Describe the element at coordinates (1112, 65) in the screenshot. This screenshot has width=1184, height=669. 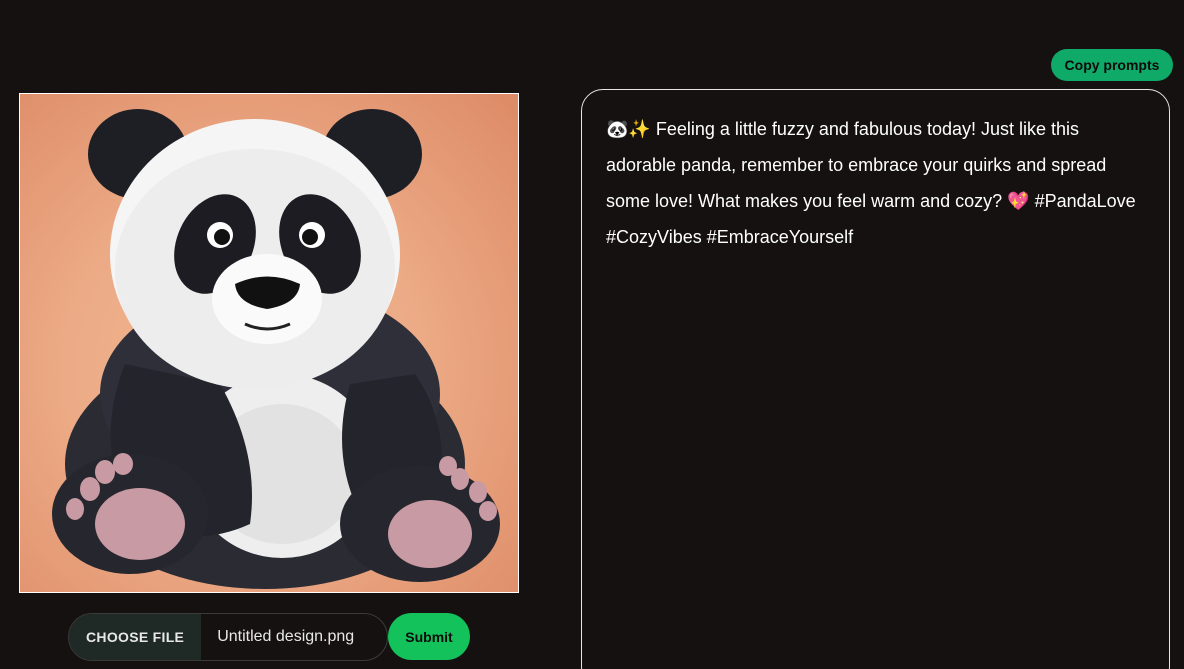
I see `copy-prompts-button: Copy prompts` at that location.